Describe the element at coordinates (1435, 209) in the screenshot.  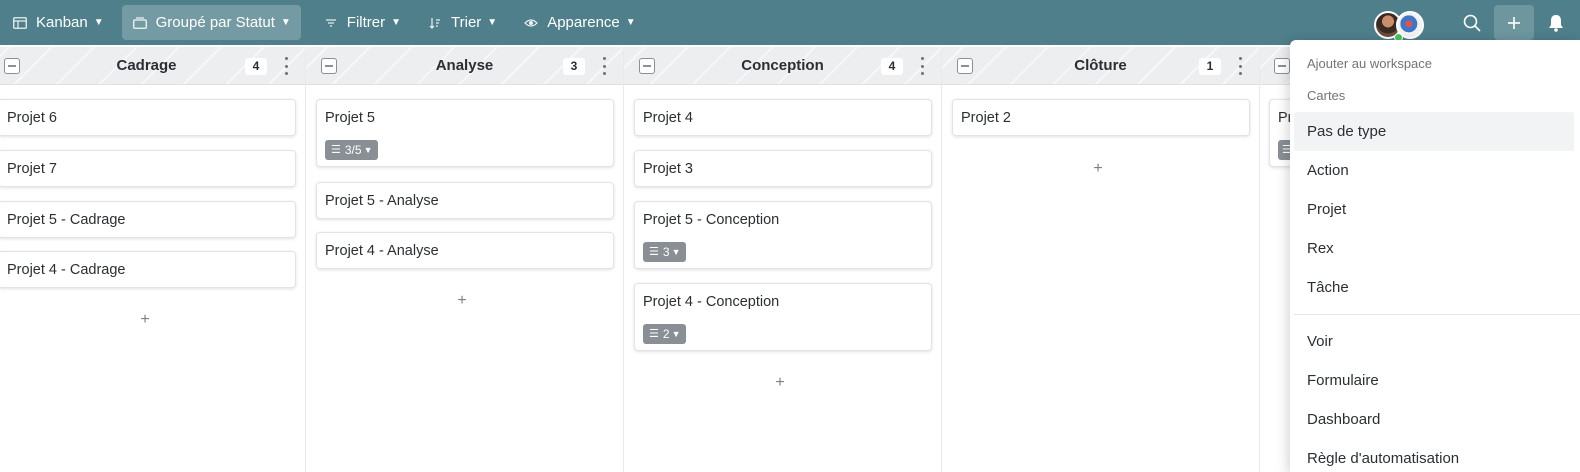
I see `menu-item-projet: Projet` at that location.